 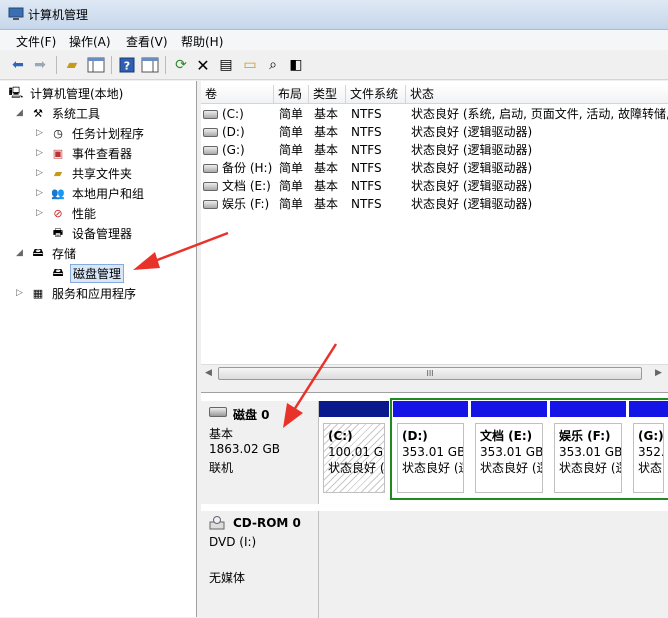 I want to click on annotation-arrows, so click(x=235, y=329).